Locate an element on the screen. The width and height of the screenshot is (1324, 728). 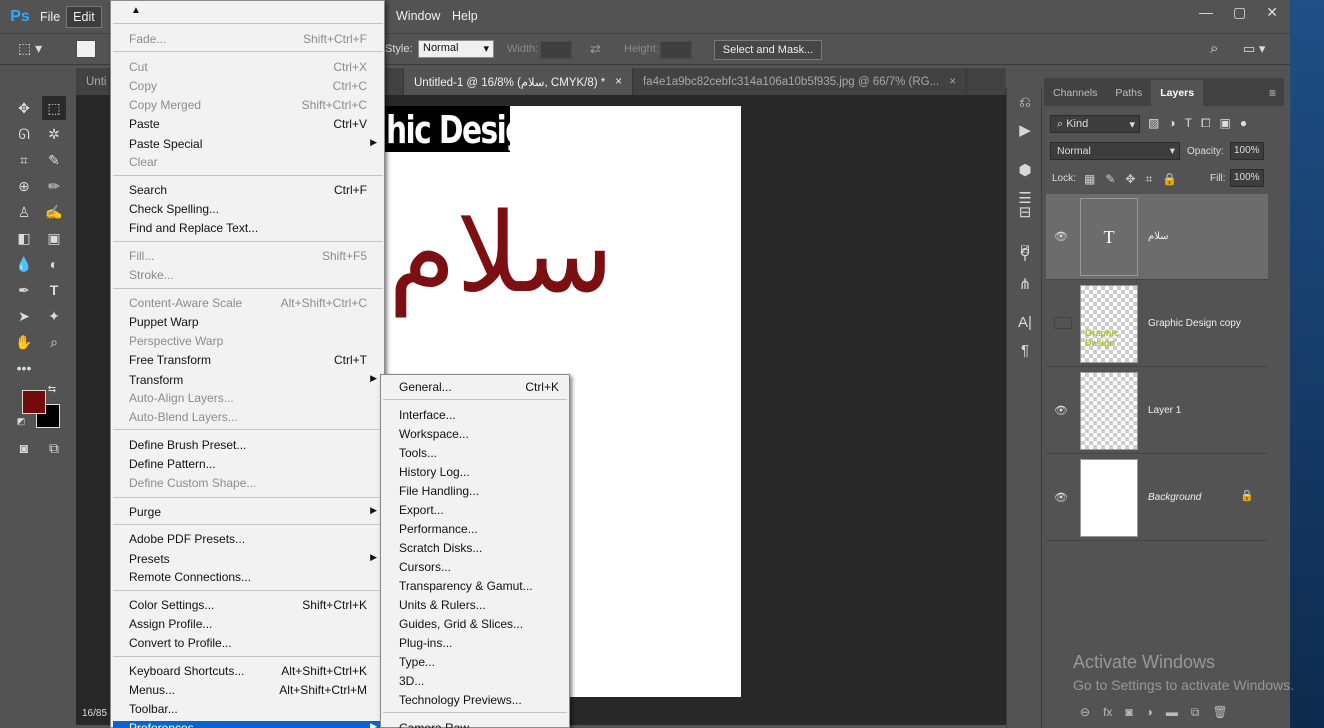
edit-menu-item: Paste Special ▶ is located at coordinates (253, 146).